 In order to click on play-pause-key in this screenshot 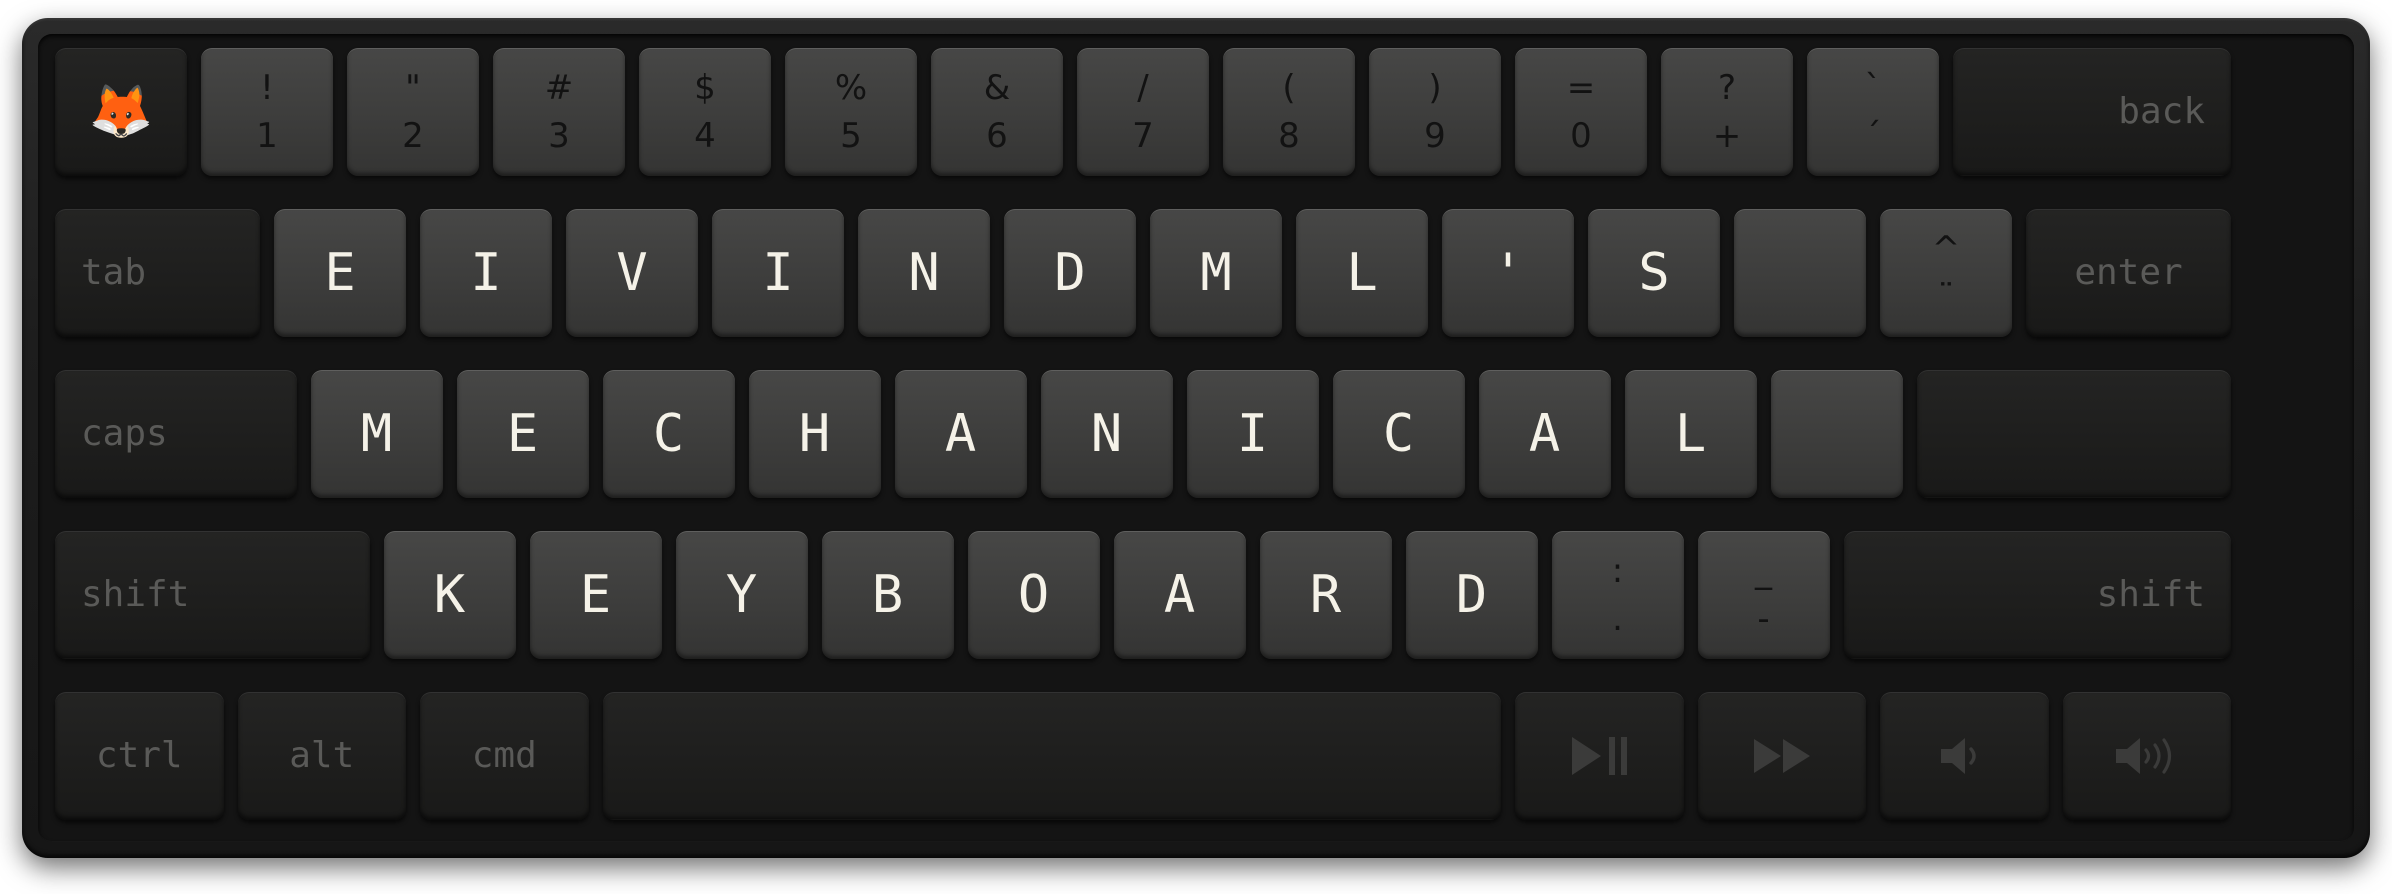, I will do `click(1599, 760)`.